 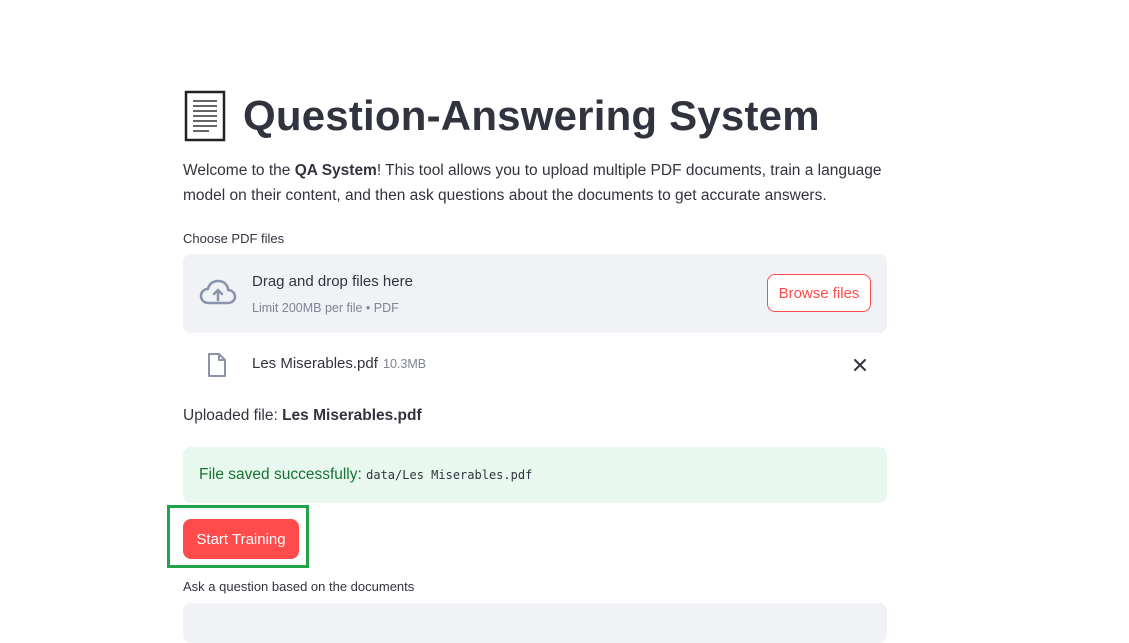 I want to click on uploaded-file-size: 10.3MB, so click(x=405, y=364).